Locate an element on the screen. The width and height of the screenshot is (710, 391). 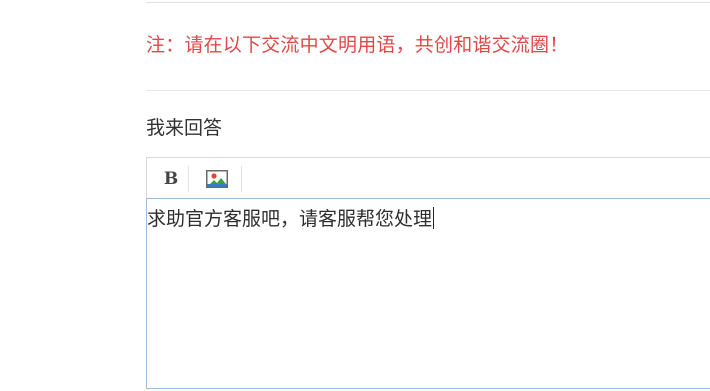
answer-text-value: 求助官方客服吧，请客服帮您处理 is located at coordinates (290, 219).